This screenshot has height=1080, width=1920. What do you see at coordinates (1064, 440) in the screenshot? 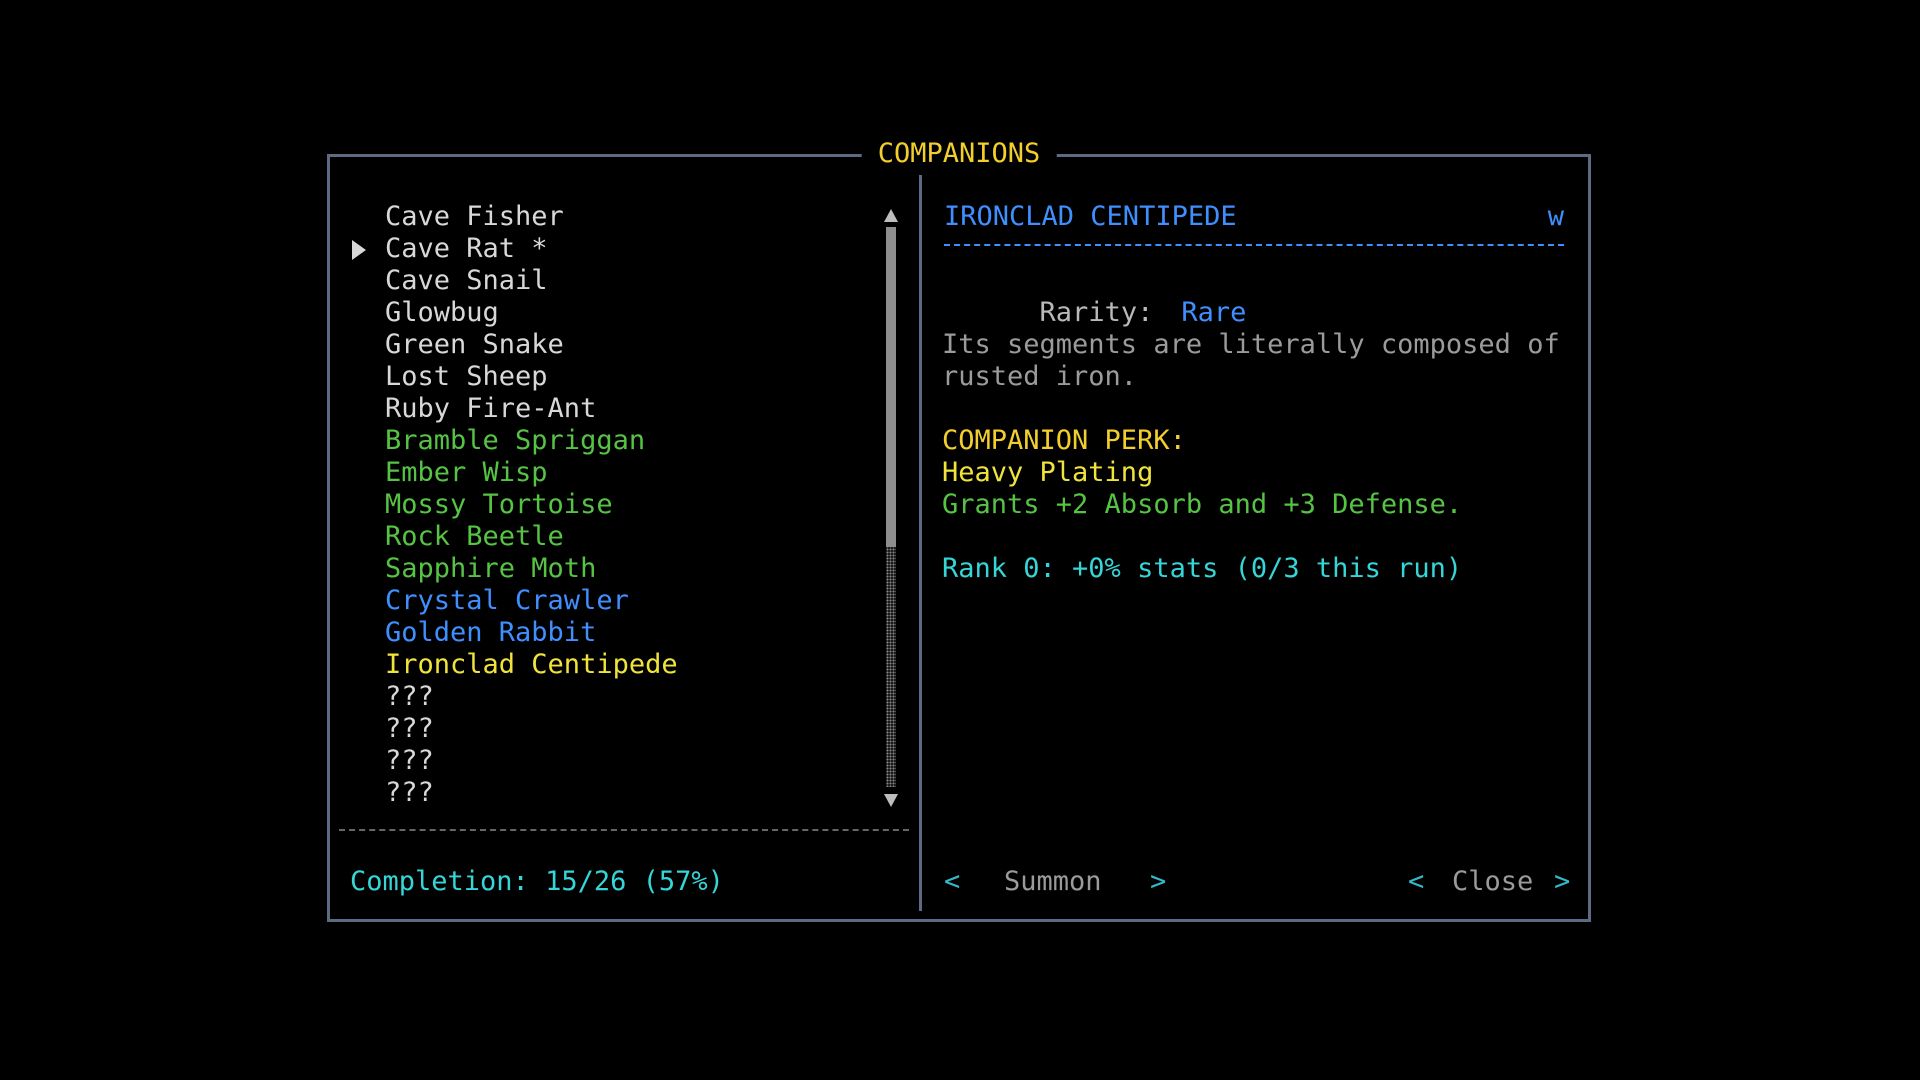
I see `perk-heading: COMPANION PERK:` at bounding box center [1064, 440].